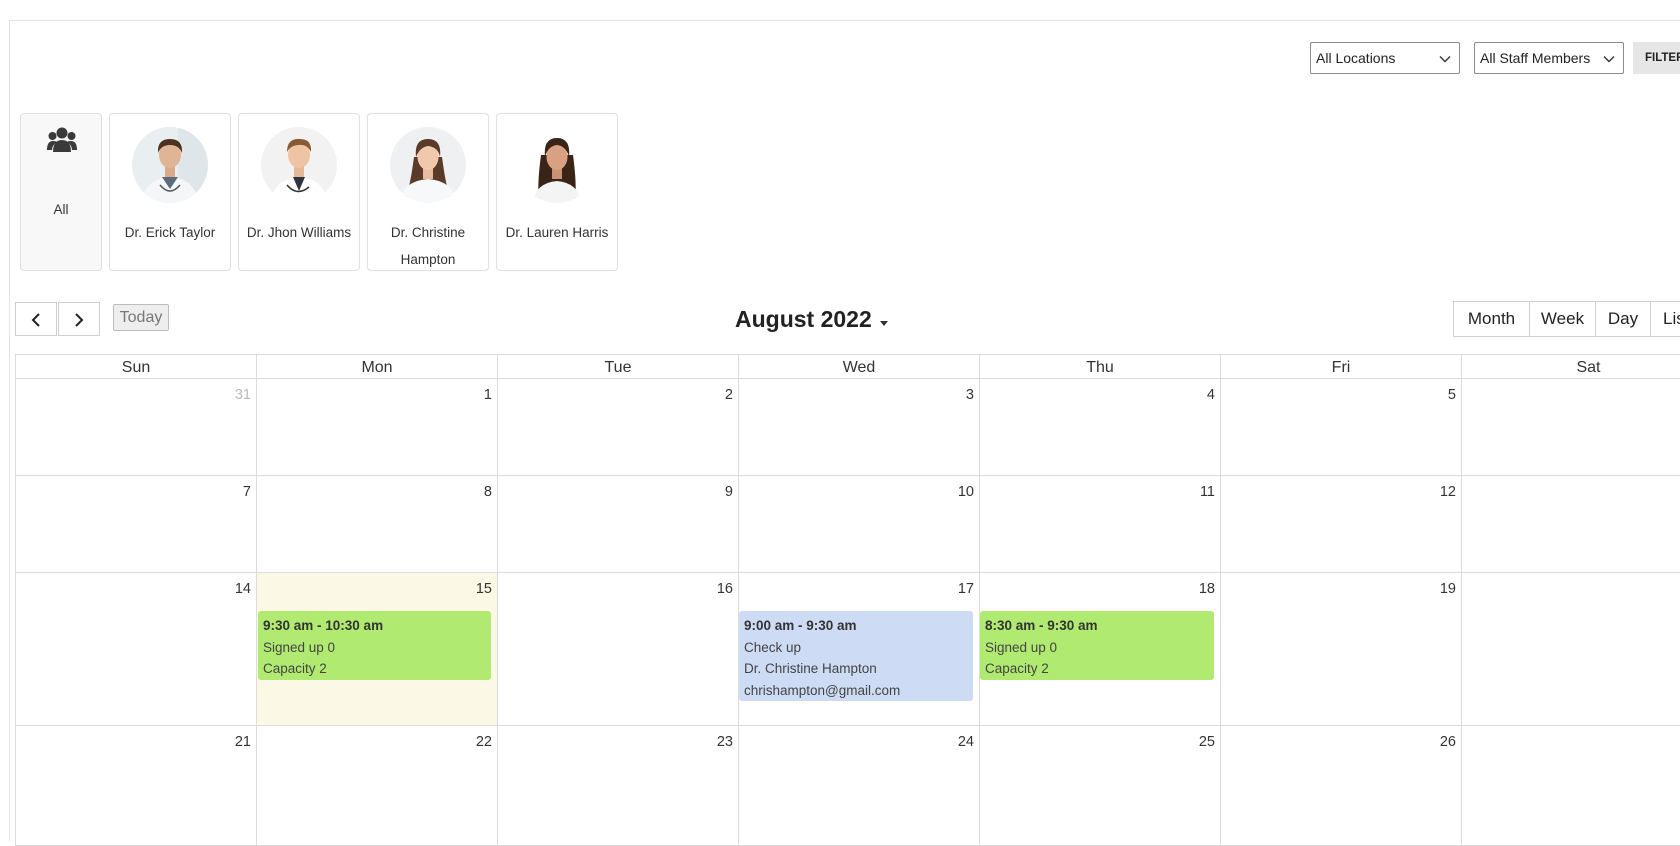  I want to click on day-number: 21, so click(242, 742).